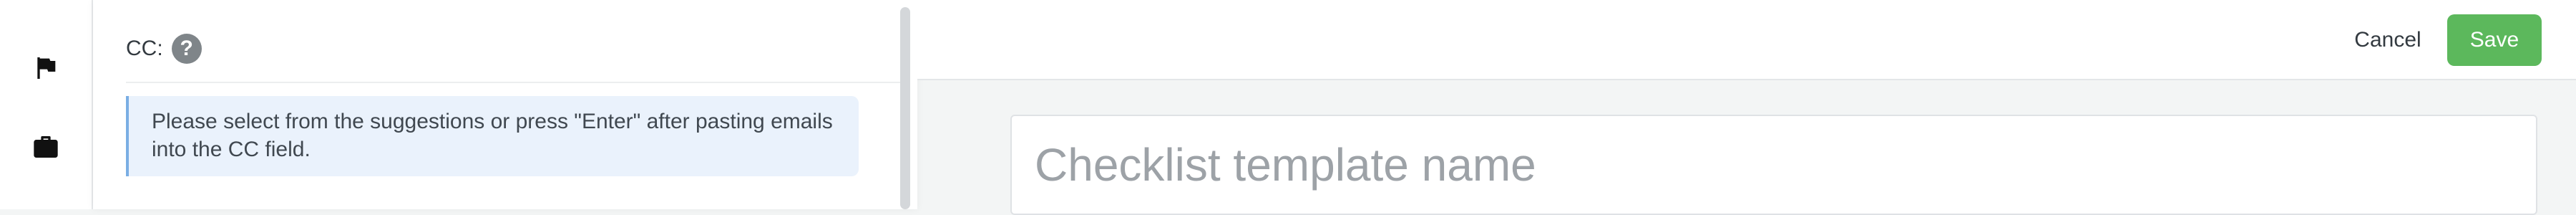 Image resolution: width=2576 pixels, height=215 pixels. I want to click on cancel-button: Cancel, so click(2388, 40).